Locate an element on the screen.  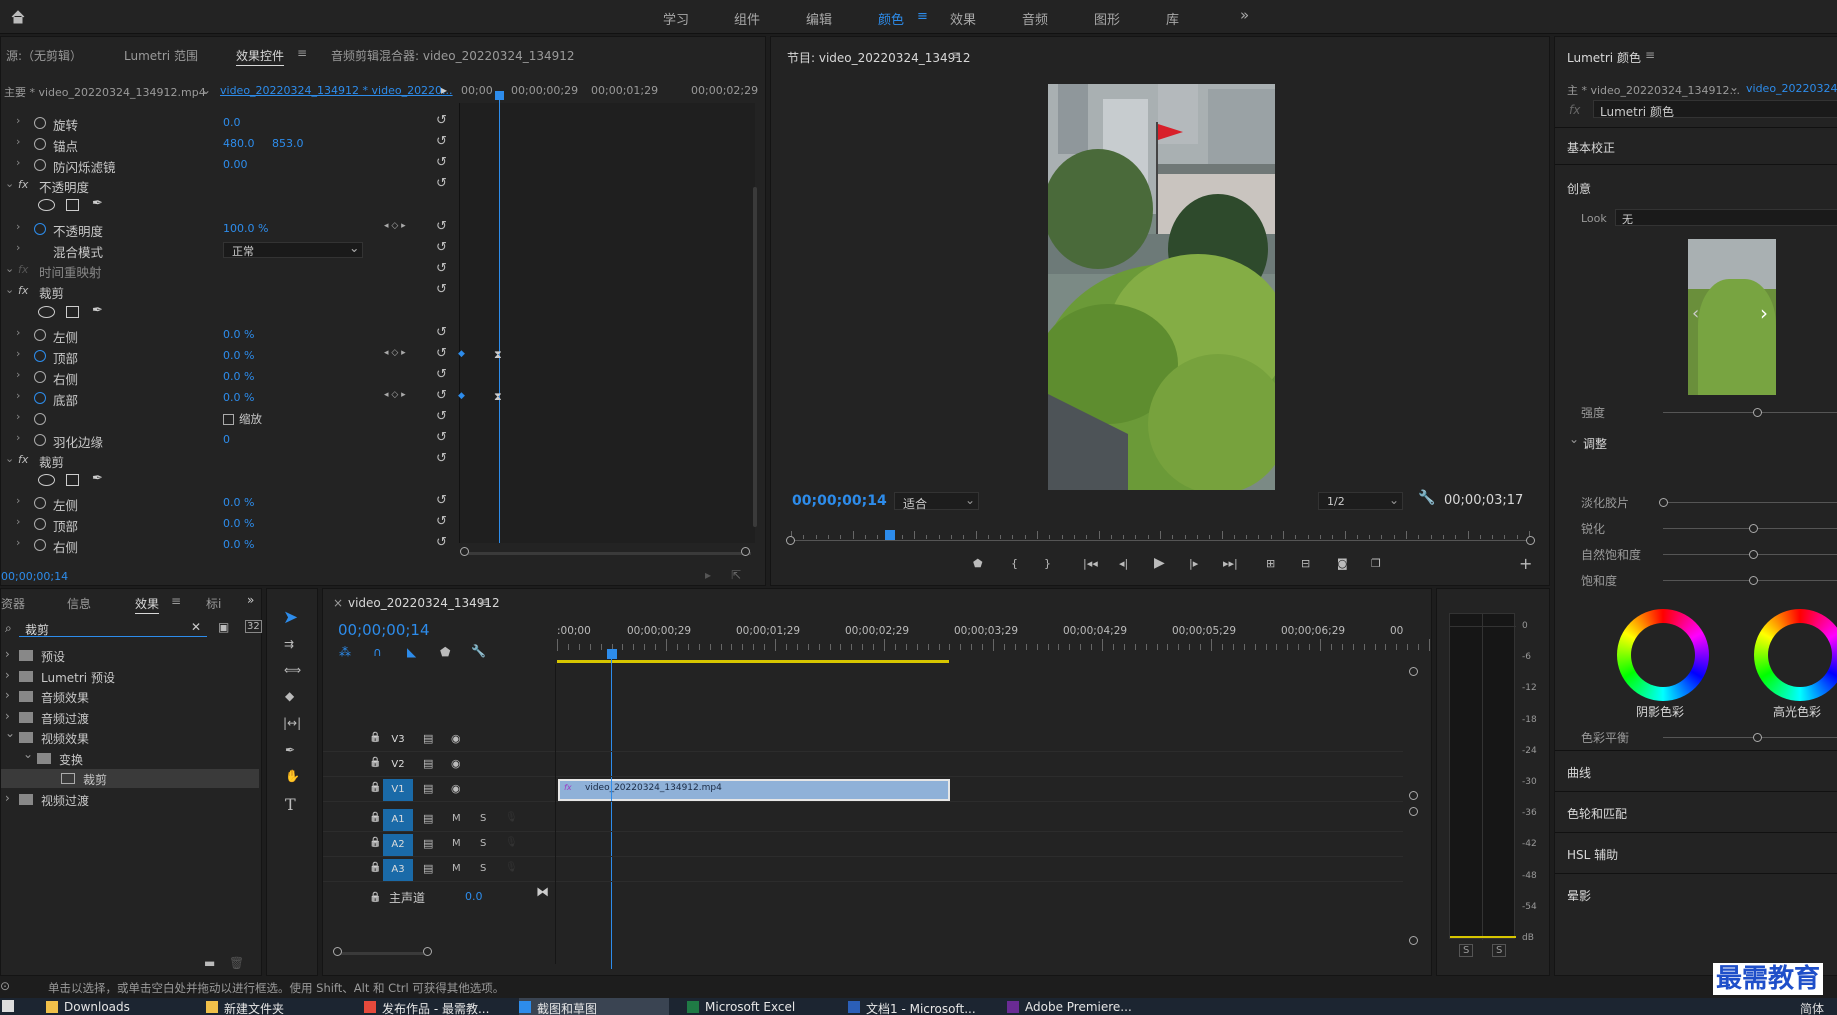
blend-mode-dropdown: 正常 ⌄ is located at coordinates (293, 249).